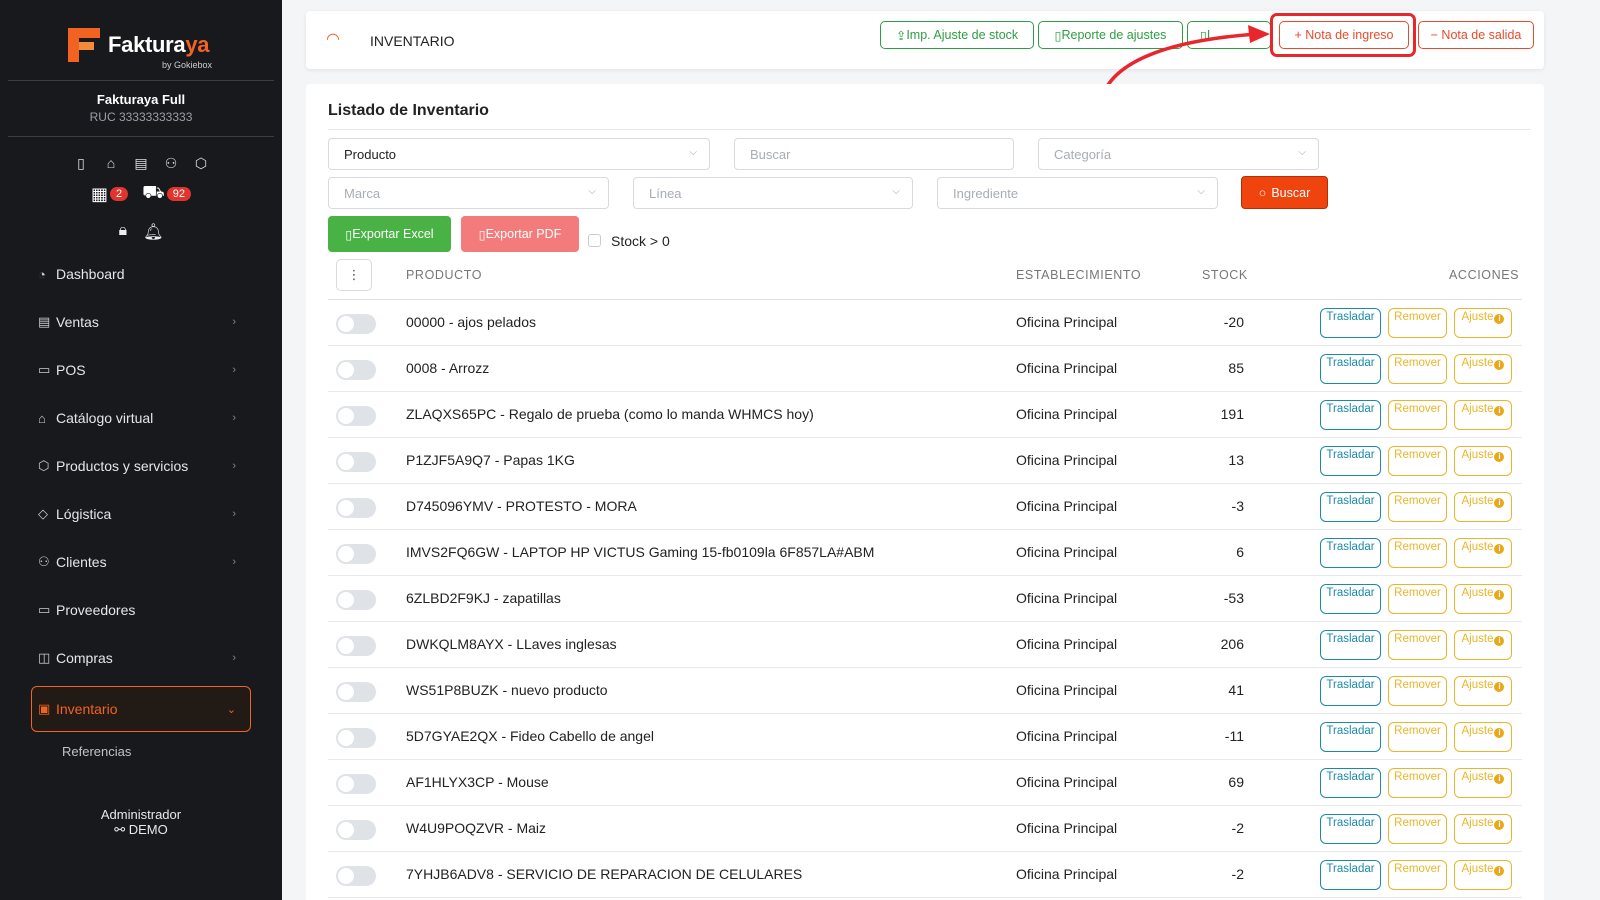 The image size is (1600, 900). I want to click on menu-item-inventario: ▣ Inventario ⌄, so click(141, 709).